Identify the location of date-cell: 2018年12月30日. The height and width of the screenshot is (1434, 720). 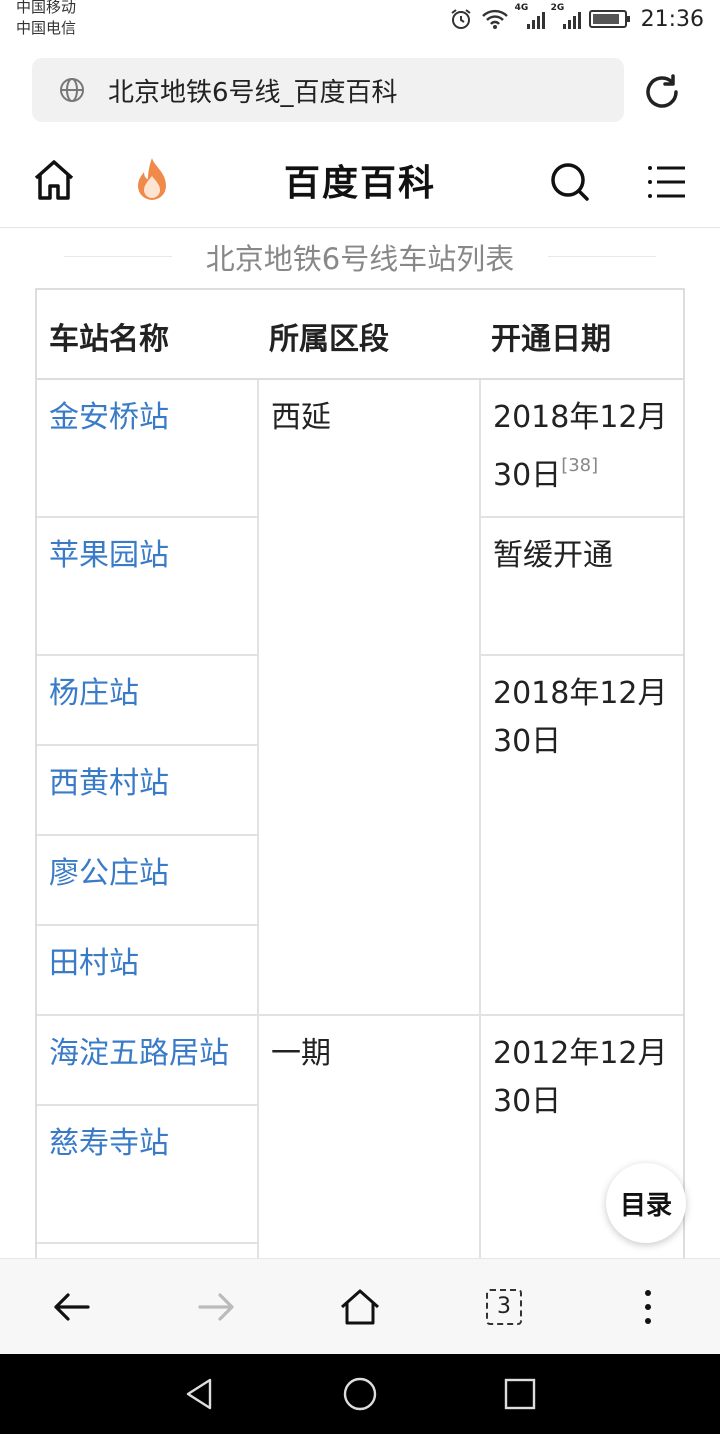
(582, 836).